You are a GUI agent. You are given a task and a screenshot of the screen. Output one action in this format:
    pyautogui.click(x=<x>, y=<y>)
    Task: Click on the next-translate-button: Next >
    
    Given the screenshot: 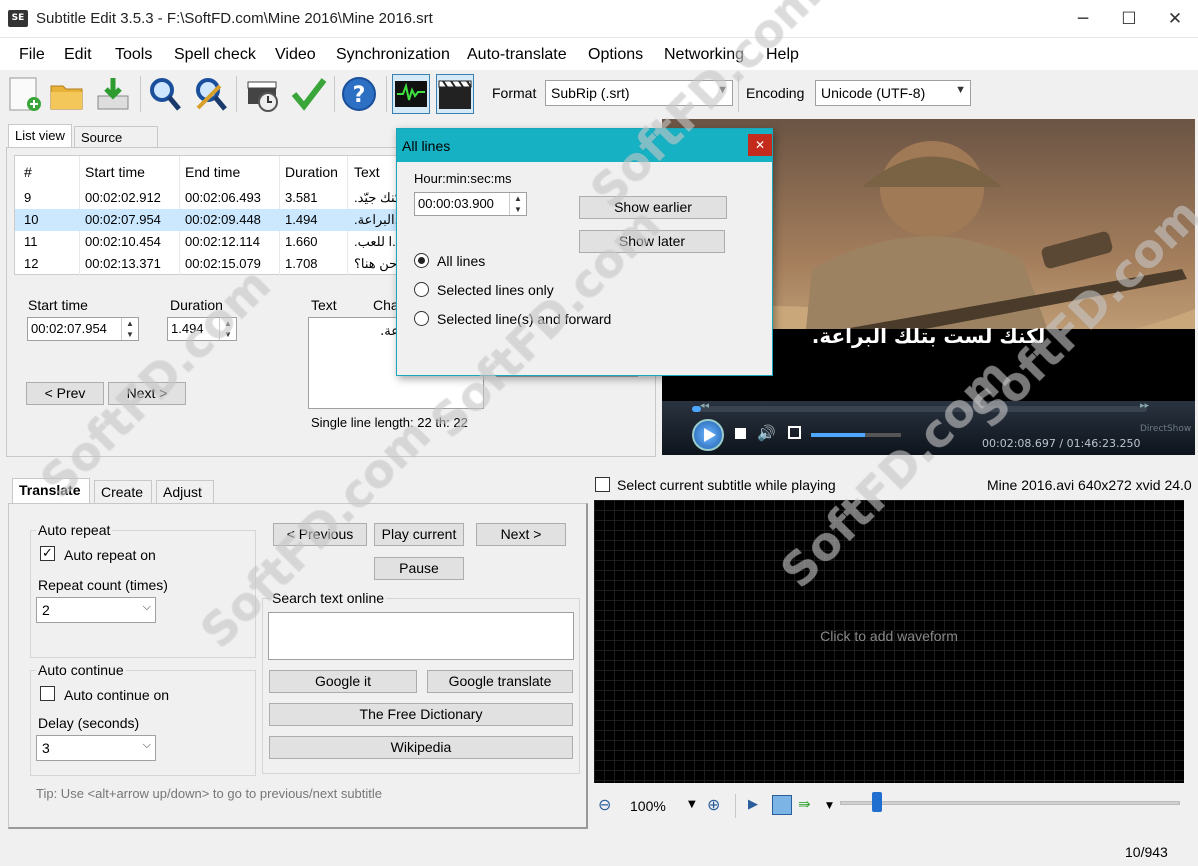 What is the action you would take?
    pyautogui.click(x=521, y=534)
    